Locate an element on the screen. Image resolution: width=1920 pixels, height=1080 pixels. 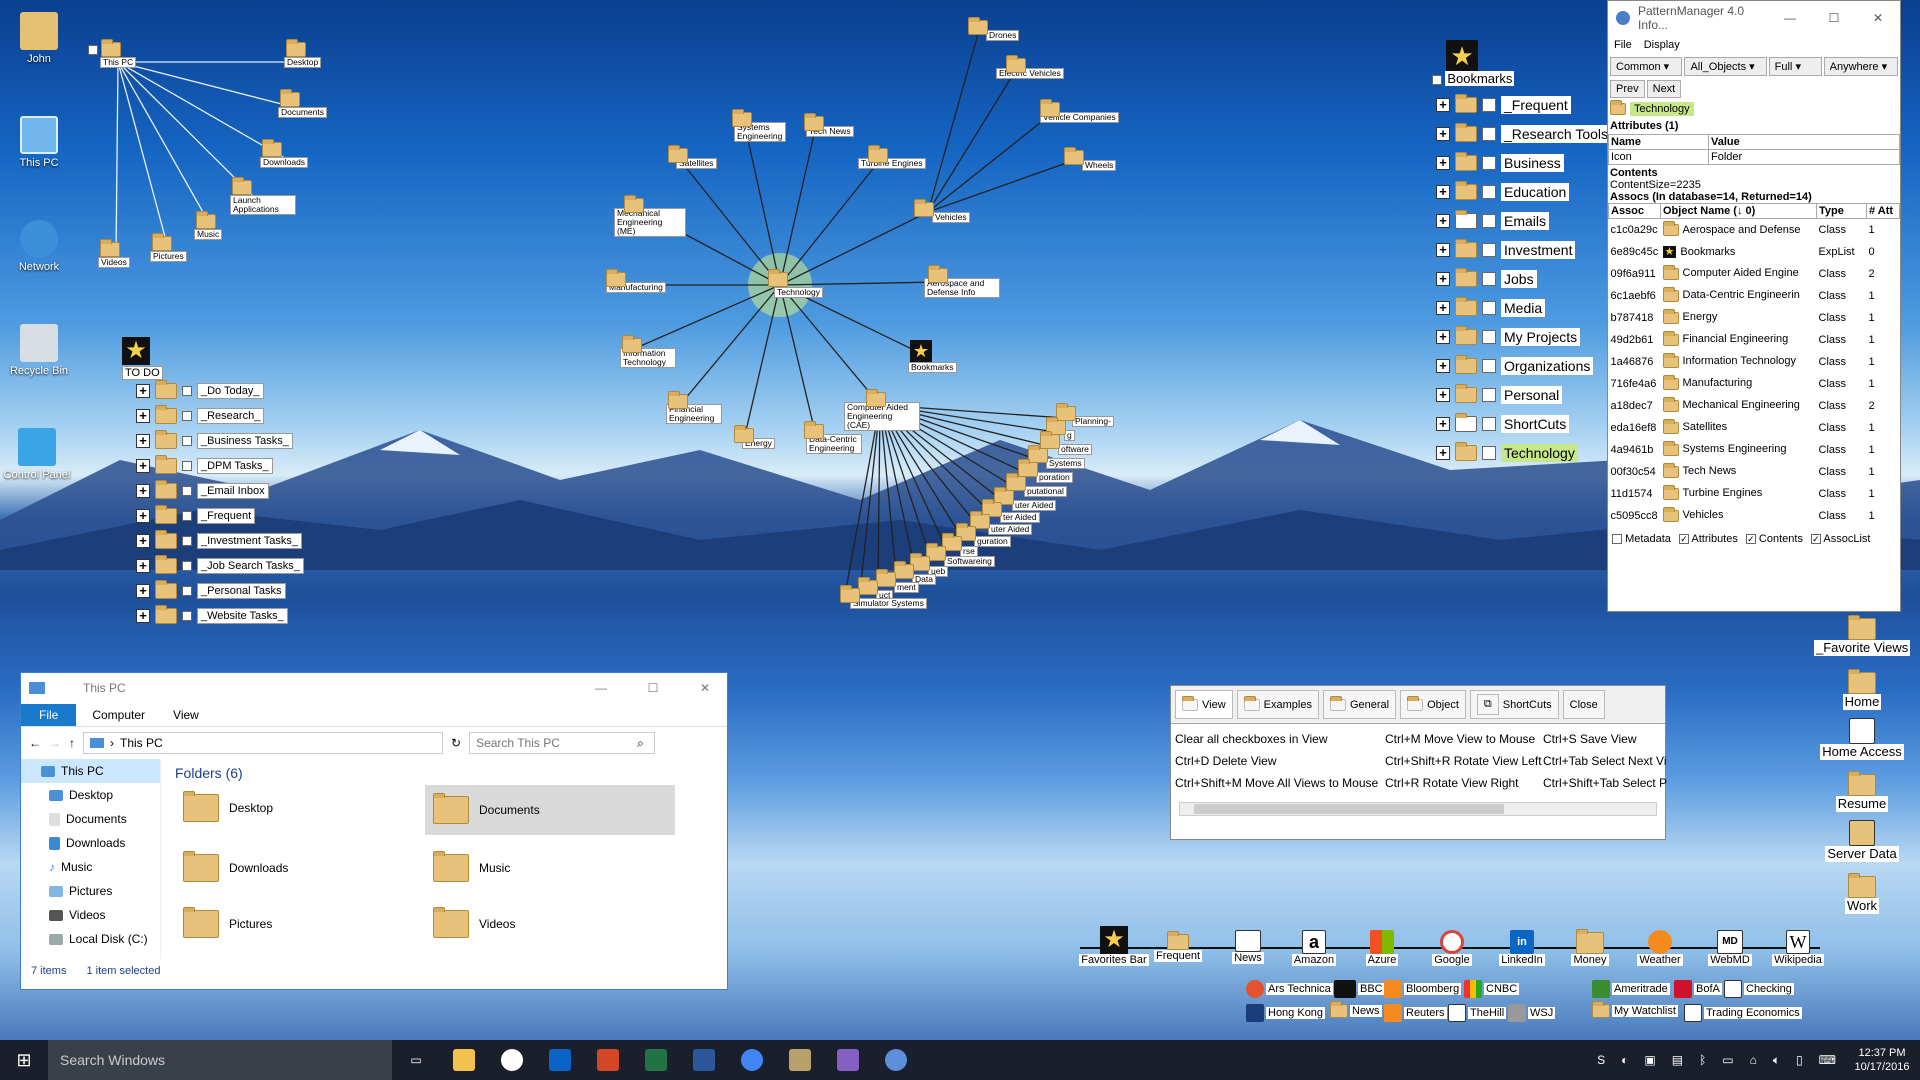
tab-file: File is located at coordinates (49, 714).